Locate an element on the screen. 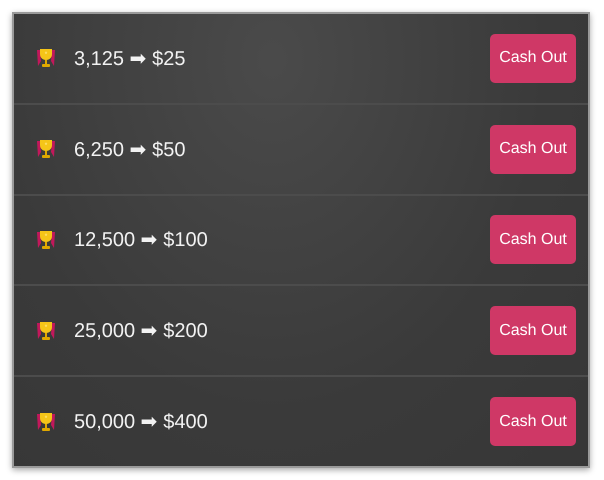 Image resolution: width=604 pixels, height=480 pixels. exchange-text: 50,000 ➡ $400 is located at coordinates (141, 422).